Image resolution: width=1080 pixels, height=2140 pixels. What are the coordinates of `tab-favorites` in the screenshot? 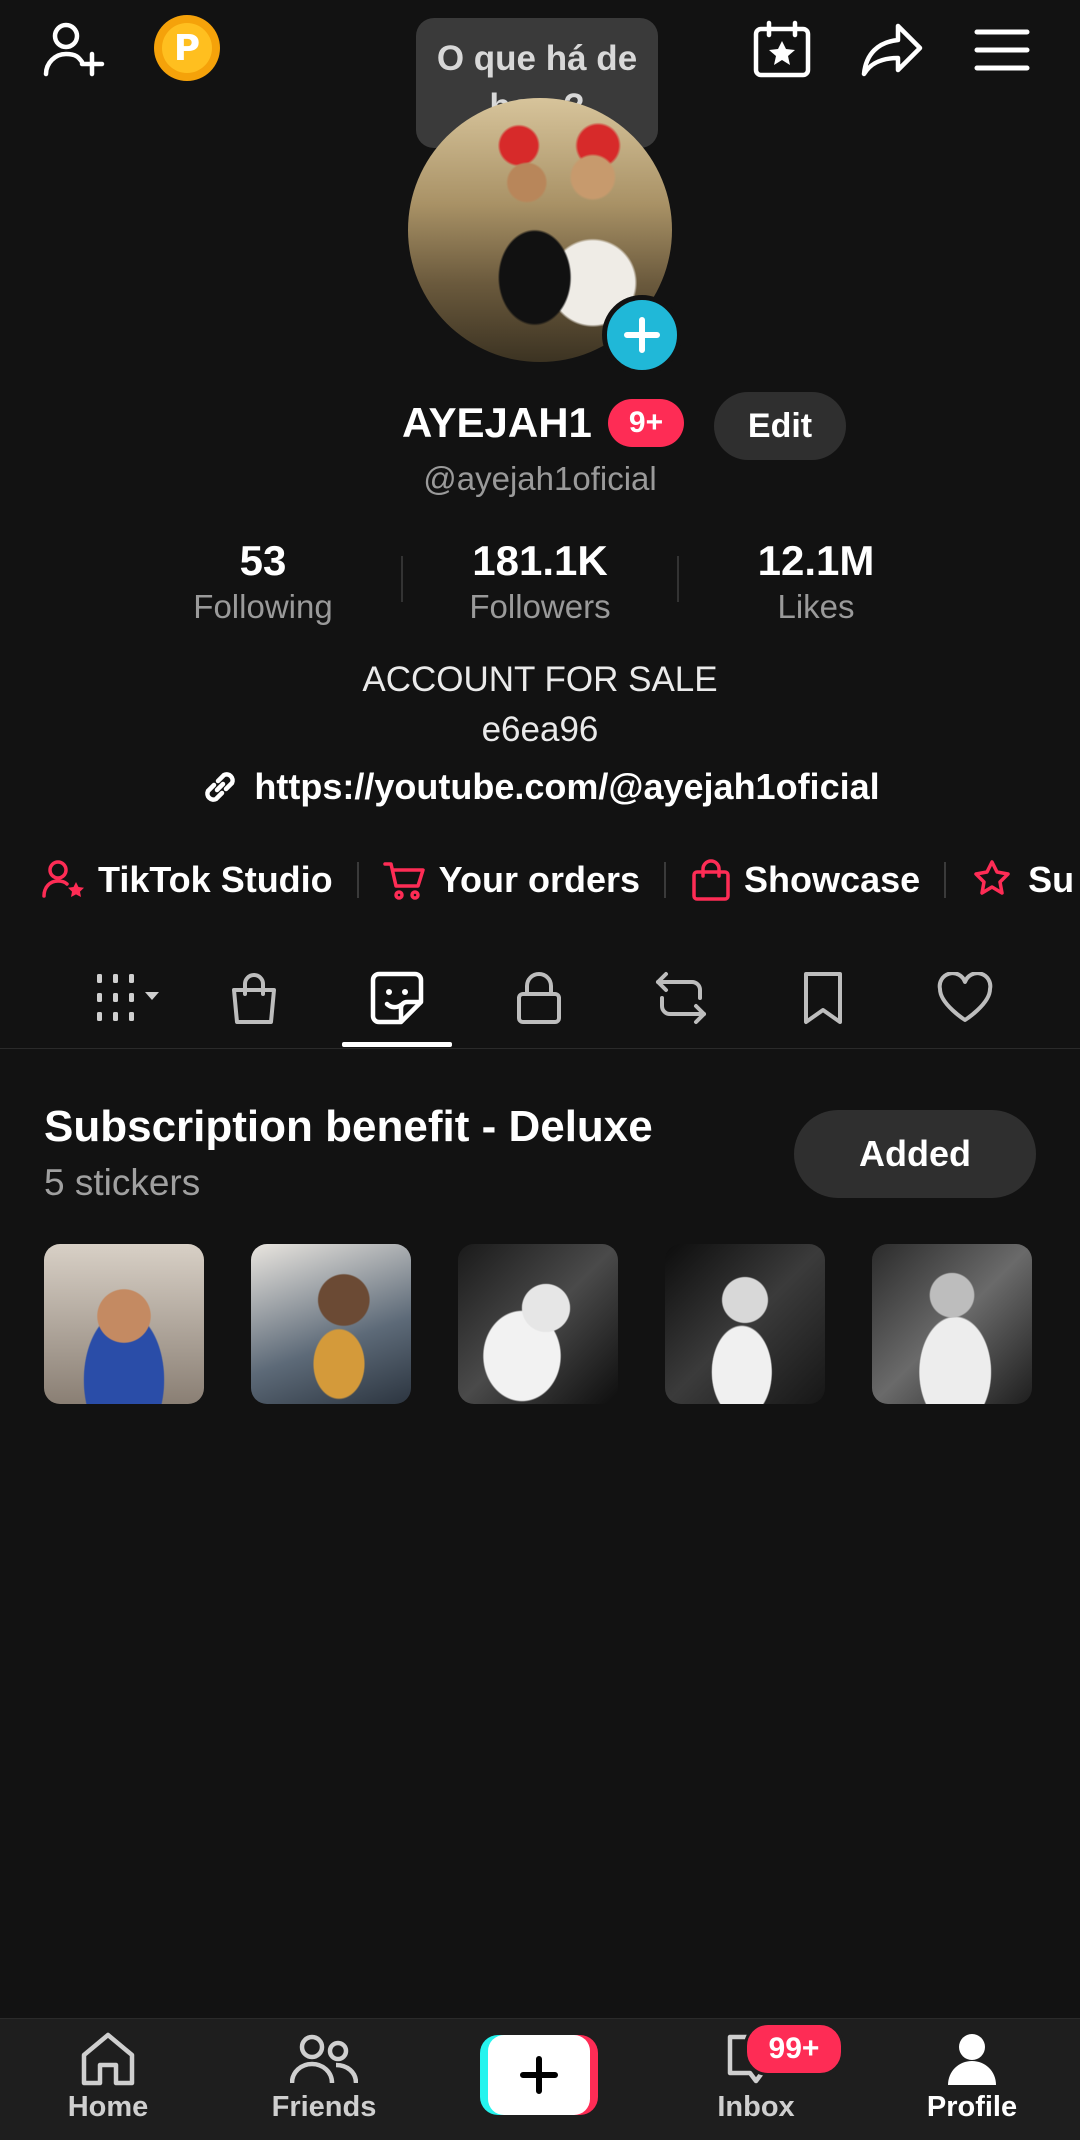 It's located at (823, 998).